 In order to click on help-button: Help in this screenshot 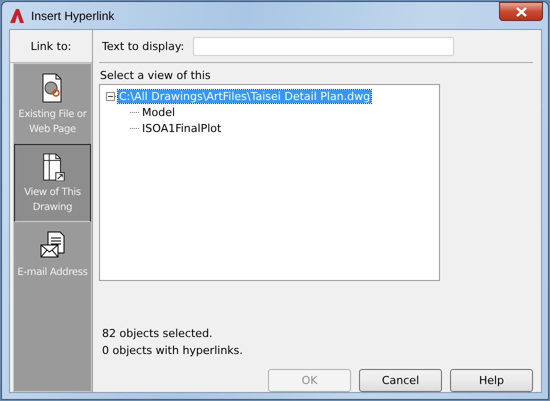, I will do `click(491, 380)`.